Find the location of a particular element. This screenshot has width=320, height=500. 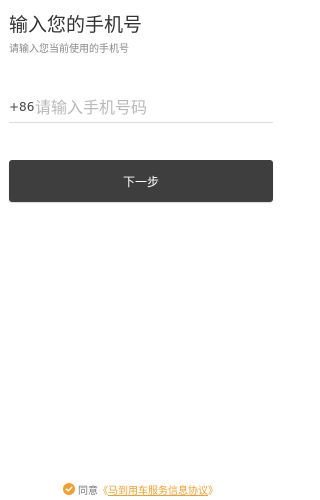

phone-input is located at coordinates (154, 107).